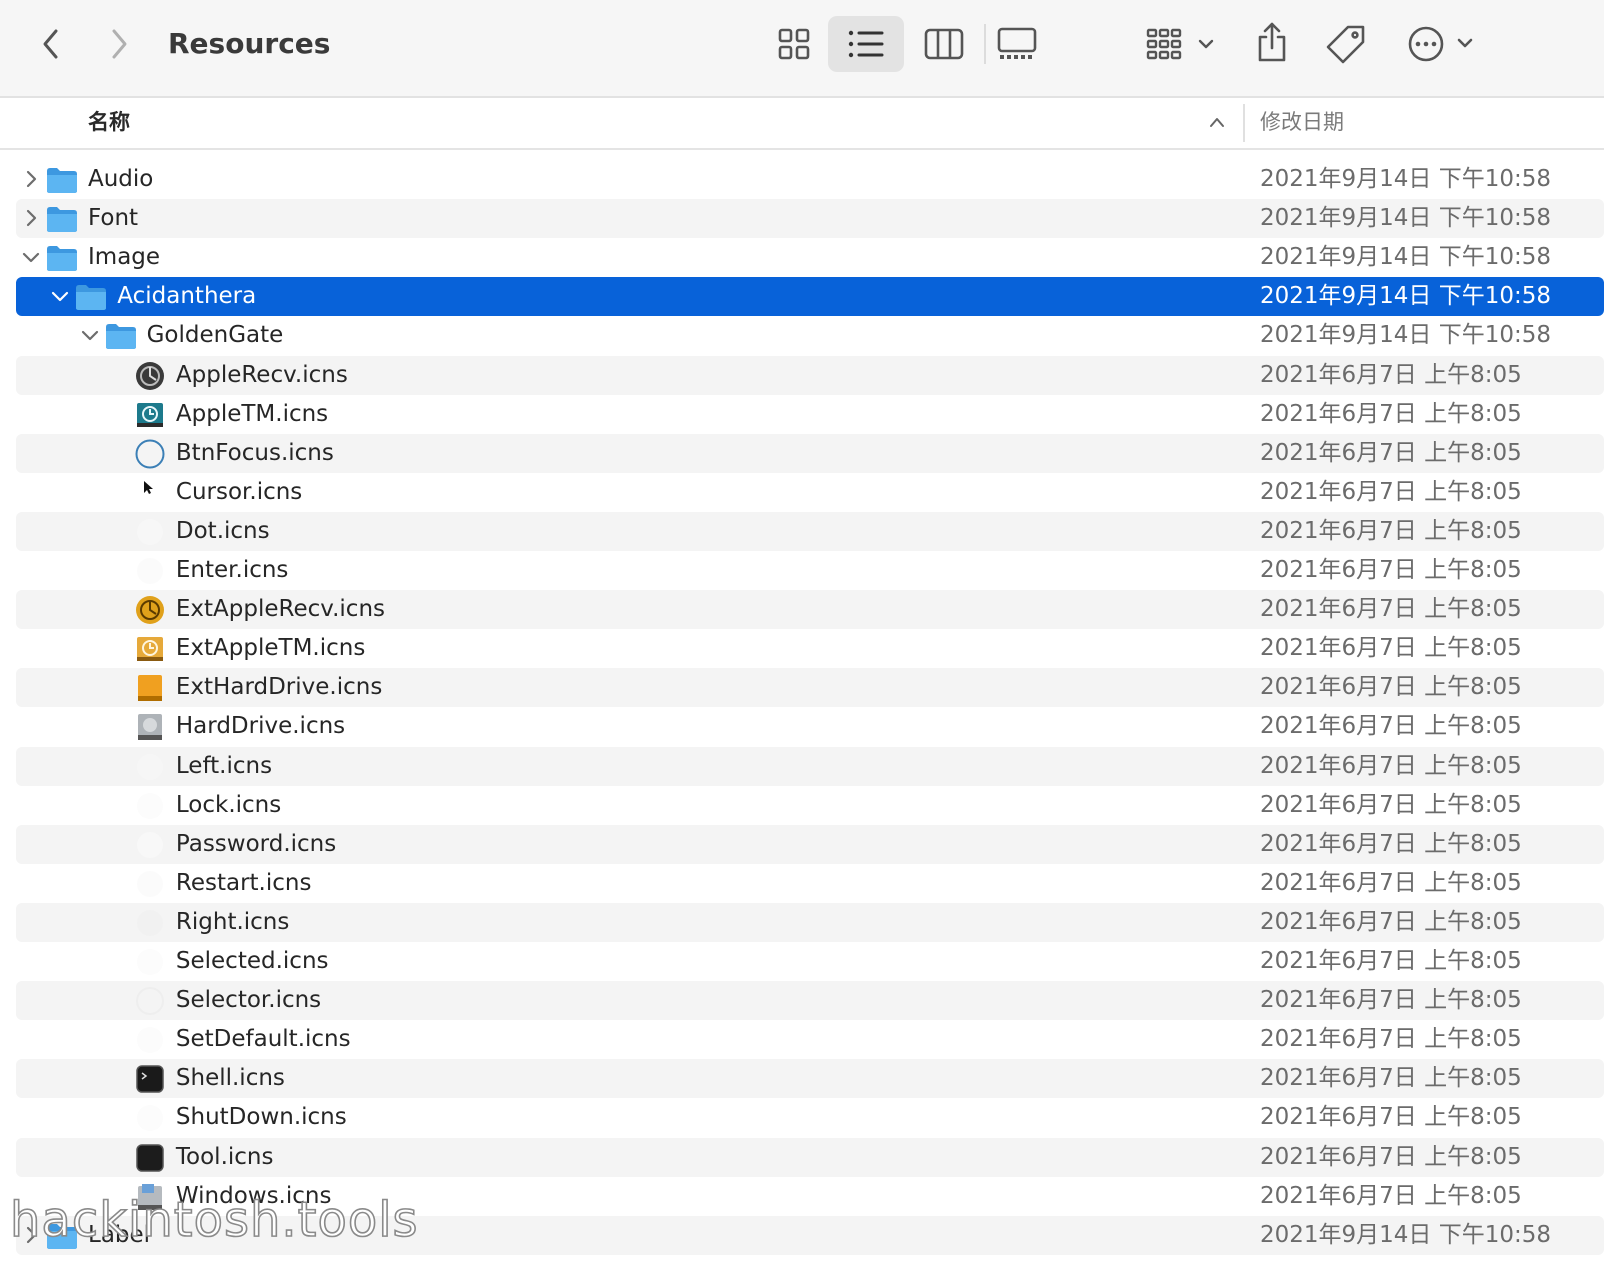 The height and width of the screenshot is (1280, 1604). What do you see at coordinates (1182, 44) in the screenshot?
I see `group-grid-icon` at bounding box center [1182, 44].